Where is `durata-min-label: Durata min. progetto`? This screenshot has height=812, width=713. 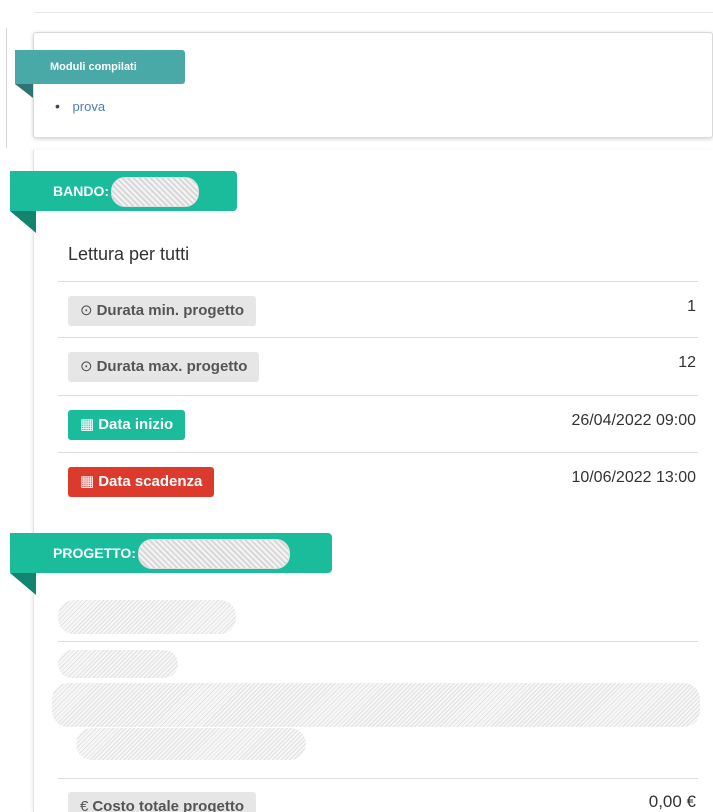 durata-min-label: Durata min. progetto is located at coordinates (170, 310).